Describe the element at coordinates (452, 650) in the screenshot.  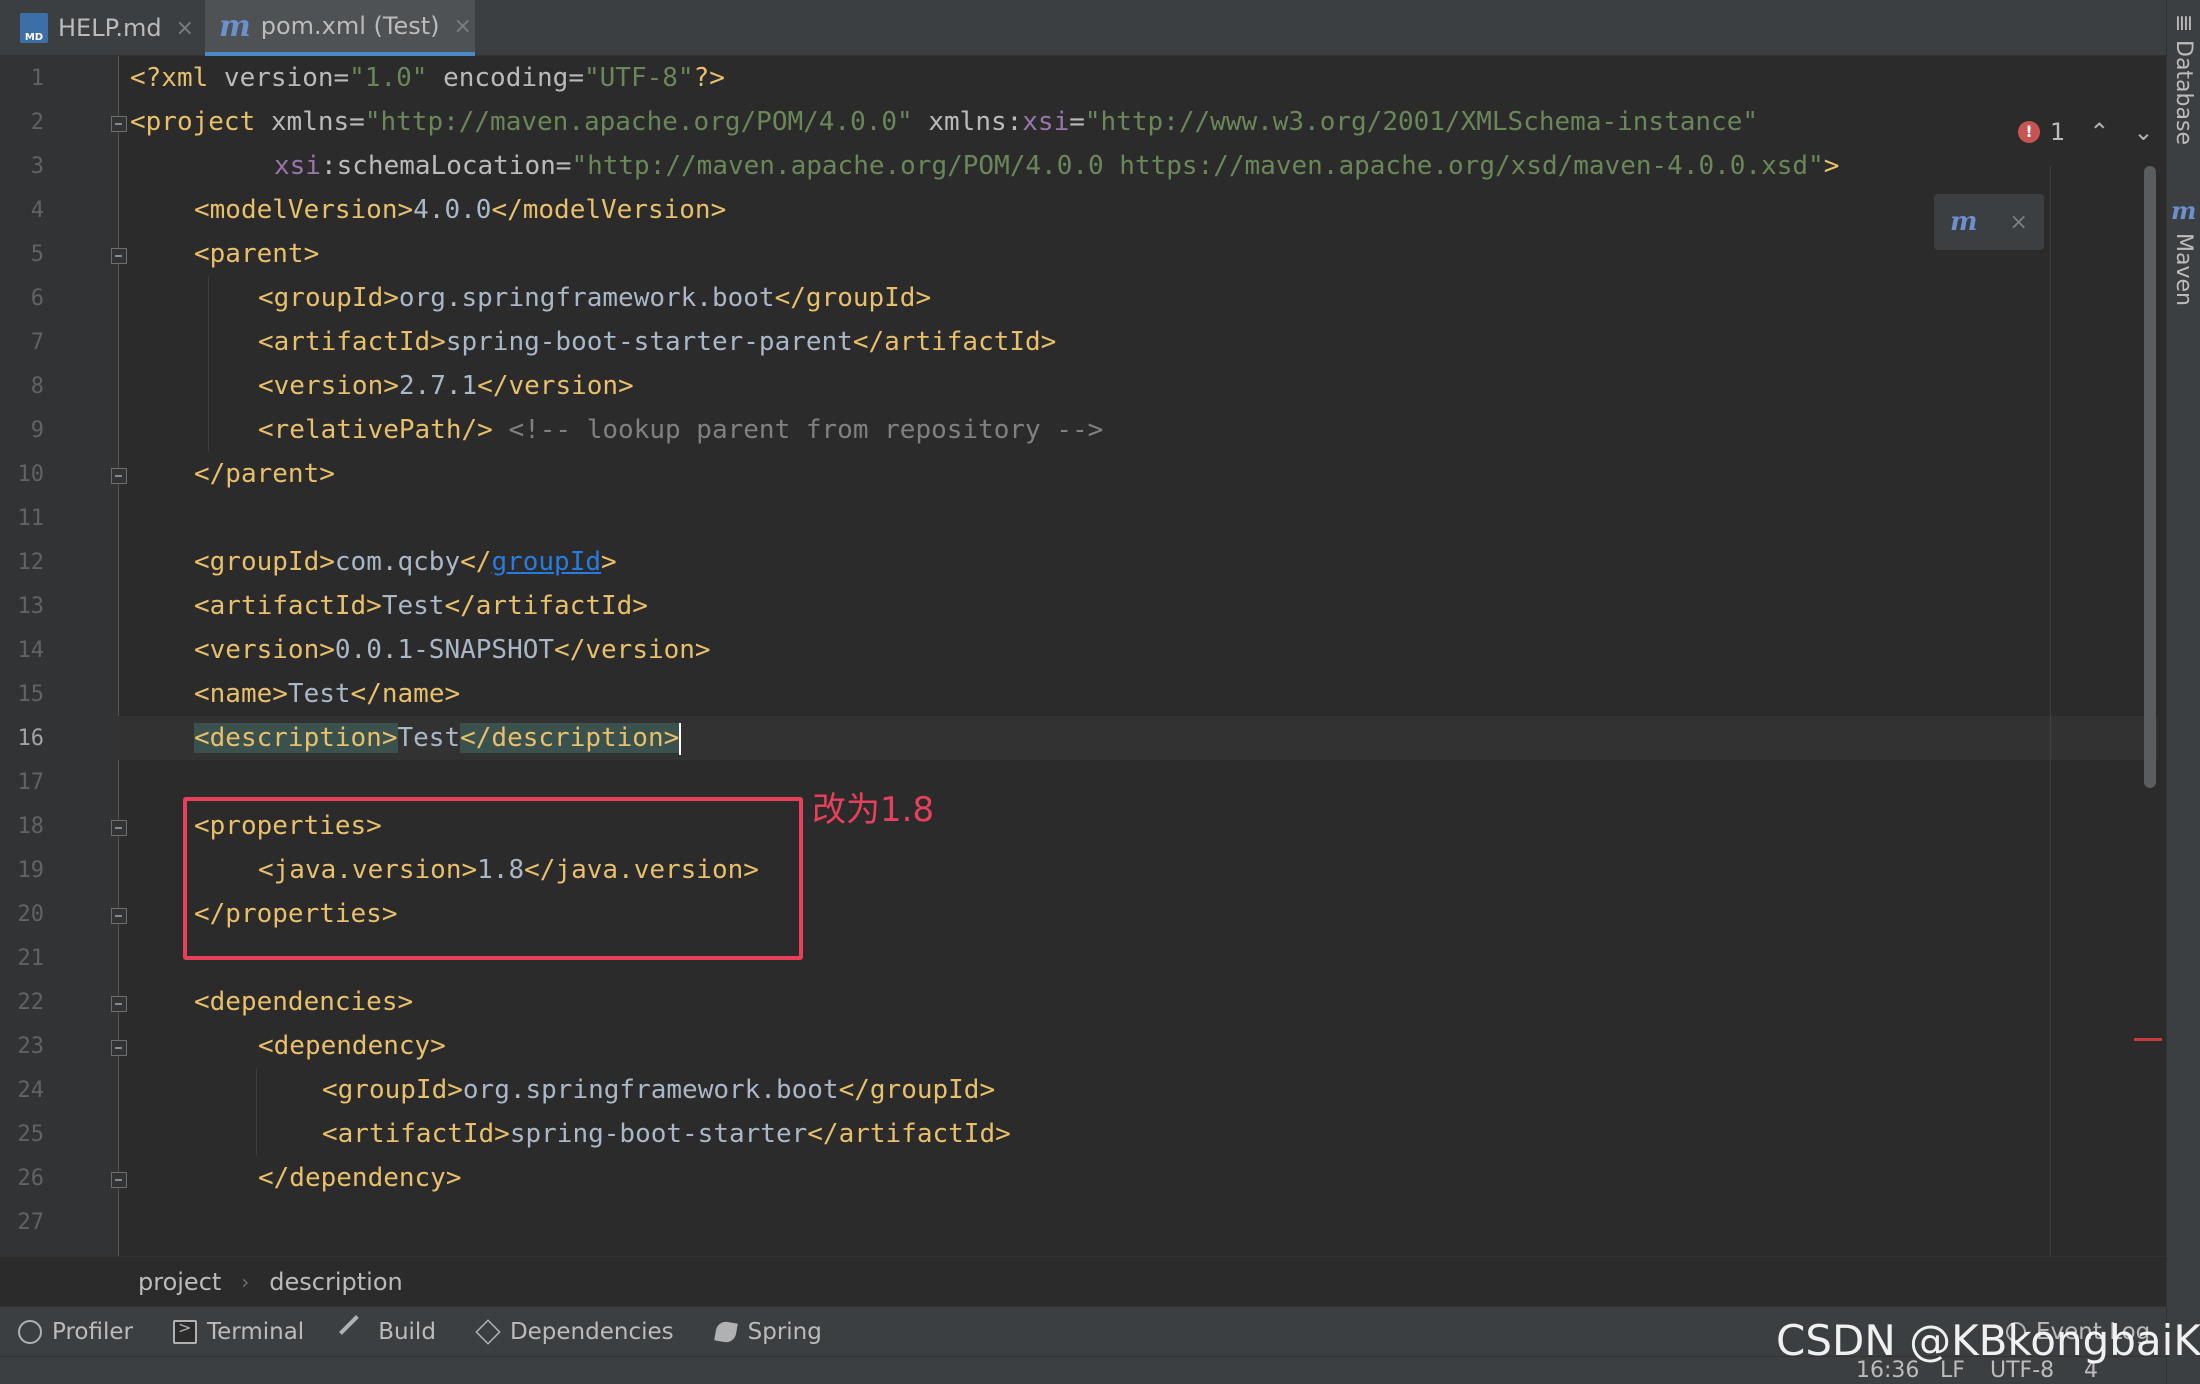
I see `code-line: <version>0.0.1-SNAPSHOT</version>` at that location.